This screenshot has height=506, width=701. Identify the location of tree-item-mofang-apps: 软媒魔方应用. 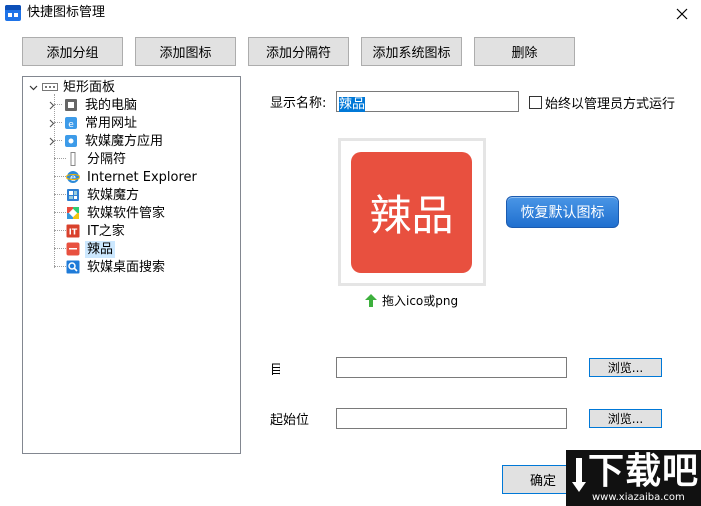
(106, 141).